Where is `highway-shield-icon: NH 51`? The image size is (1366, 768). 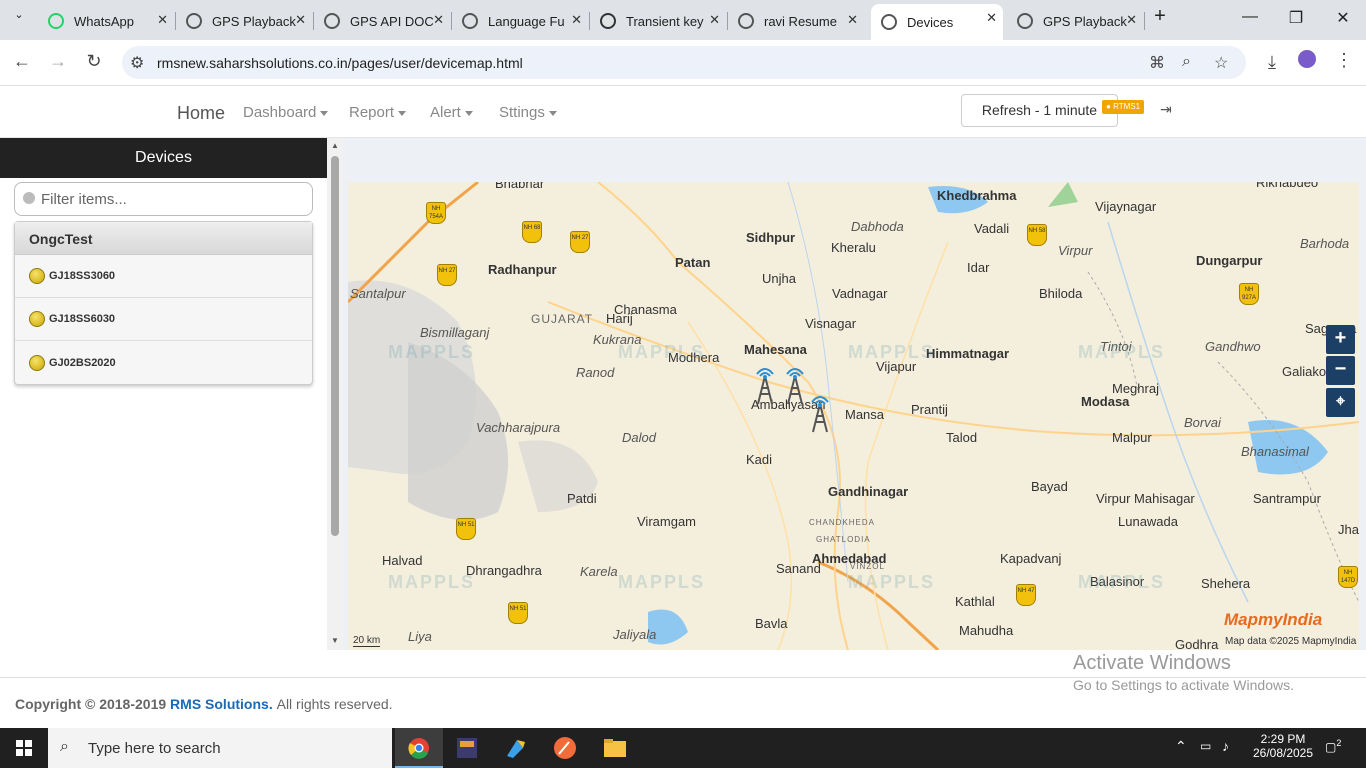
highway-shield-icon: NH 51 is located at coordinates (466, 529).